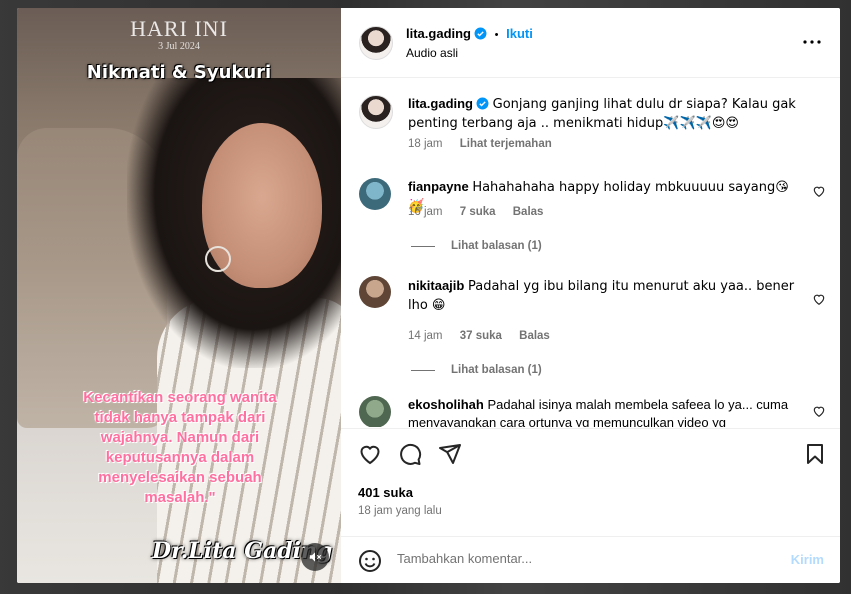 Image resolution: width=851 pixels, height=594 pixels. What do you see at coordinates (370, 561) in the screenshot?
I see `emoji-picker-icon` at bounding box center [370, 561].